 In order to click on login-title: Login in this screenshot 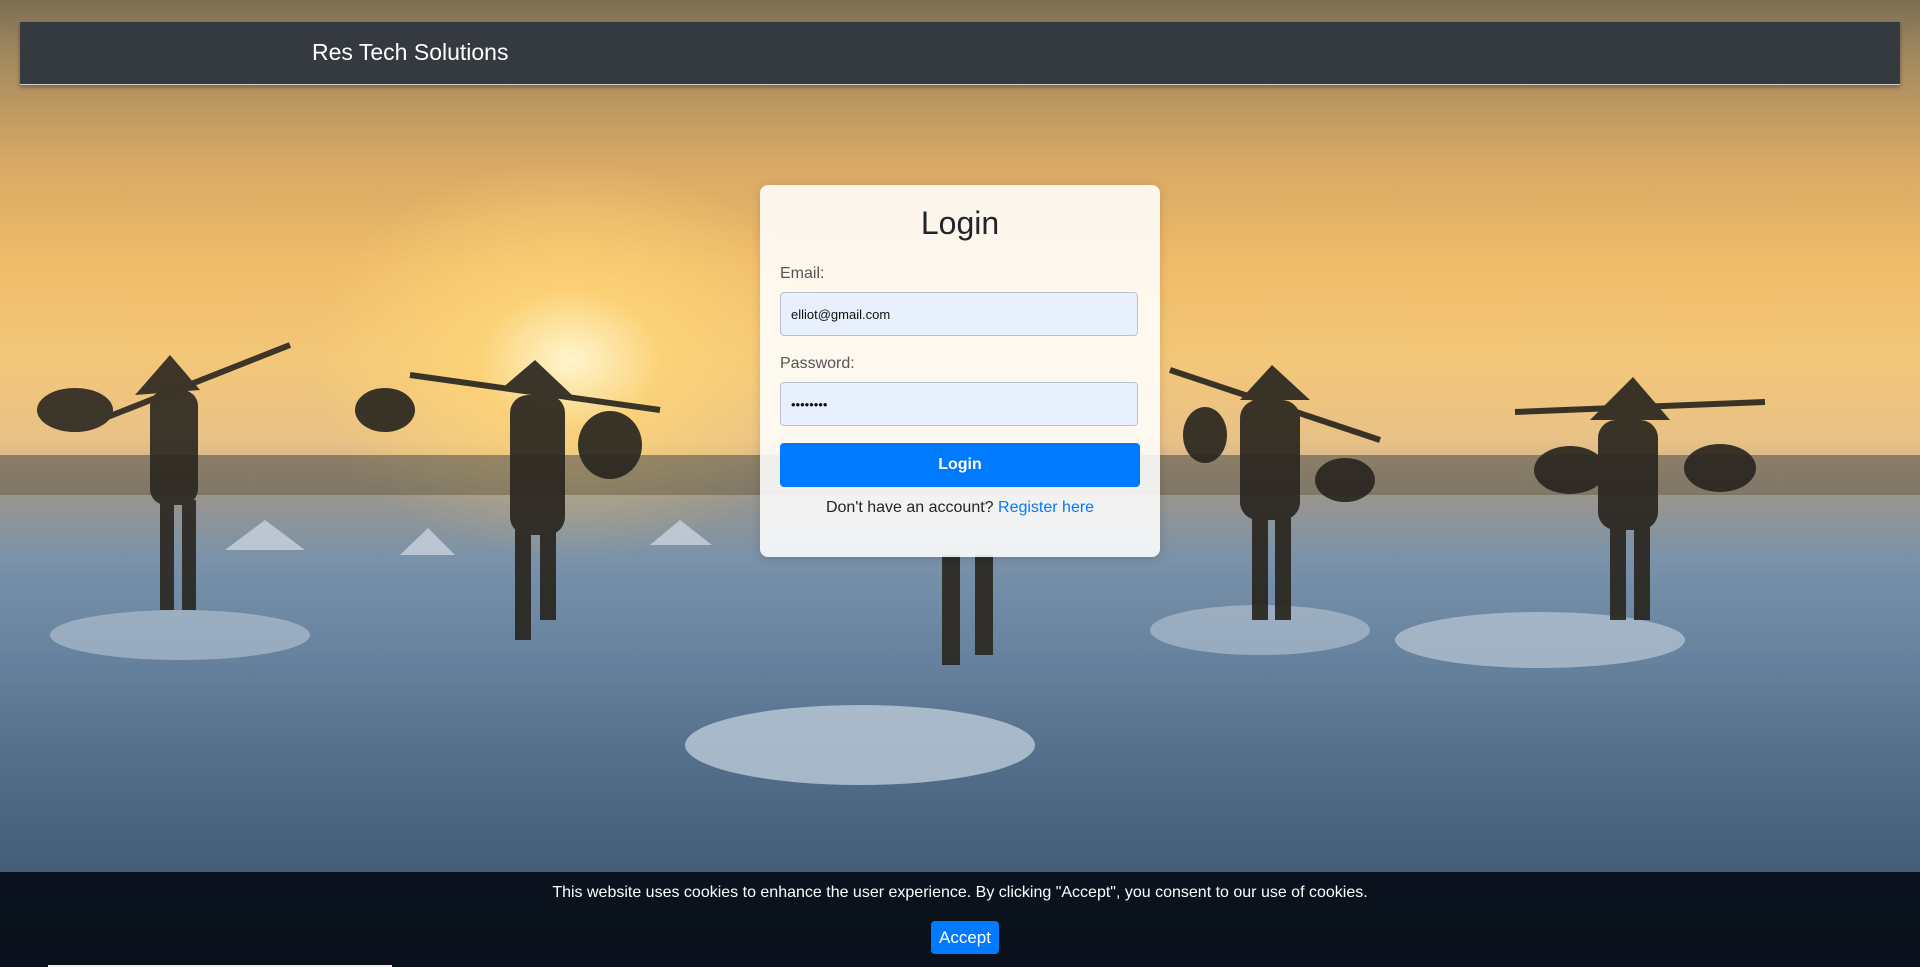, I will do `click(960, 223)`.